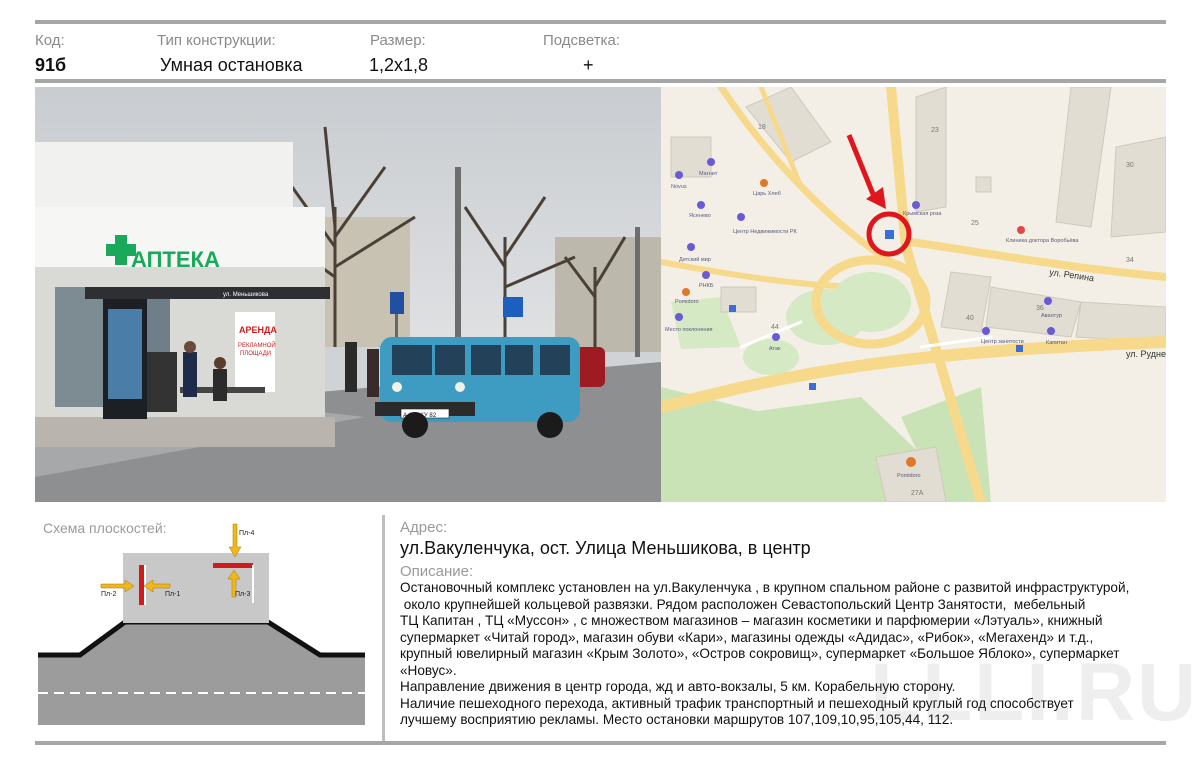 This screenshot has height=768, width=1200. I want to click on map-poi-pomidoro: Pomidoro, so click(687, 302).